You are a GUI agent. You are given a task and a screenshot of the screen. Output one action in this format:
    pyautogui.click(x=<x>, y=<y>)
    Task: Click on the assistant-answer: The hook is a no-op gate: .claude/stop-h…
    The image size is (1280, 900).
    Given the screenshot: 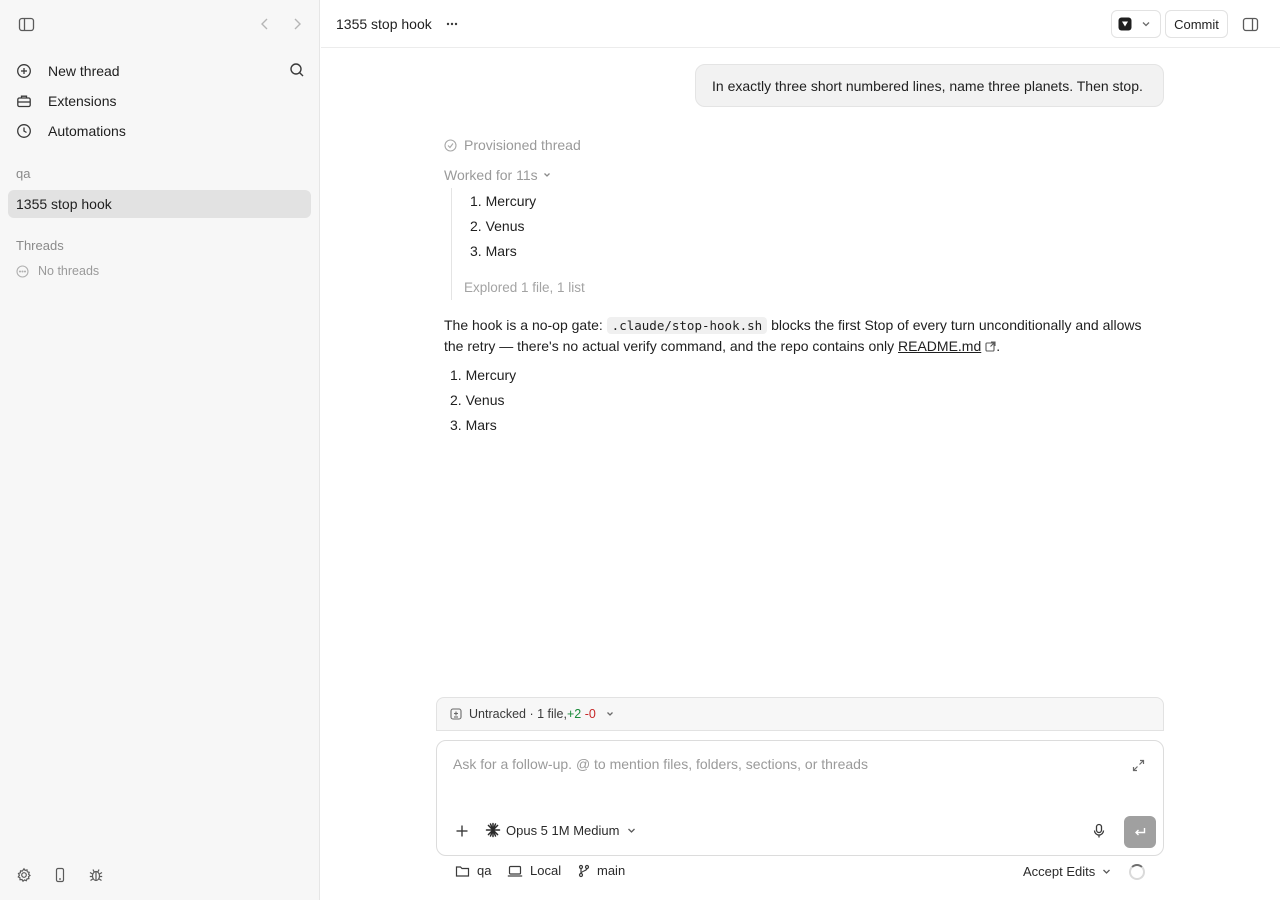 What is the action you would take?
    pyautogui.click(x=804, y=336)
    